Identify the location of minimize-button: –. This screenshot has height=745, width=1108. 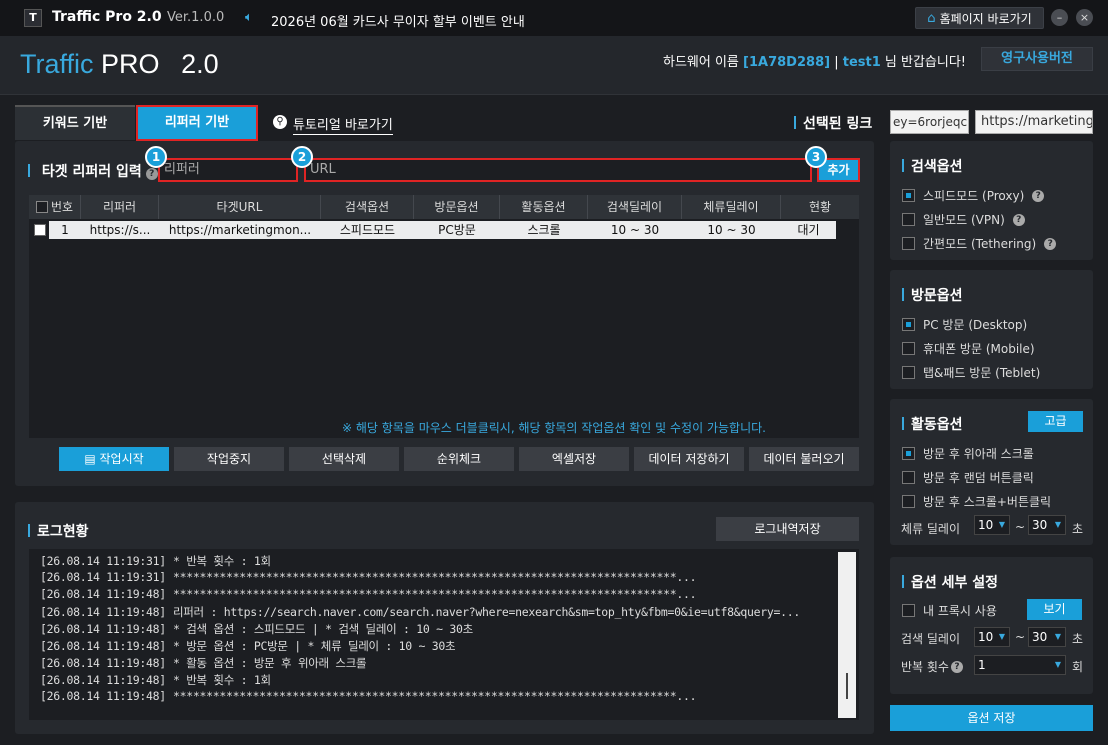
(1059, 17).